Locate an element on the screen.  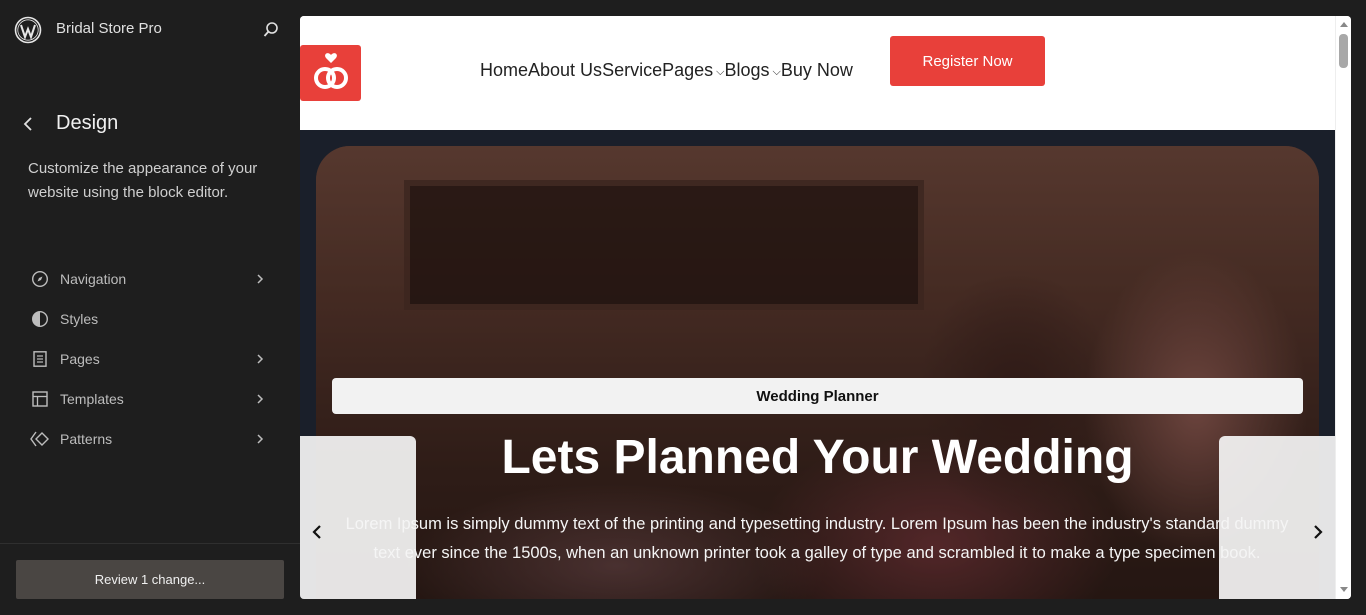
nav-item-label: Patterns is located at coordinates (86, 439).